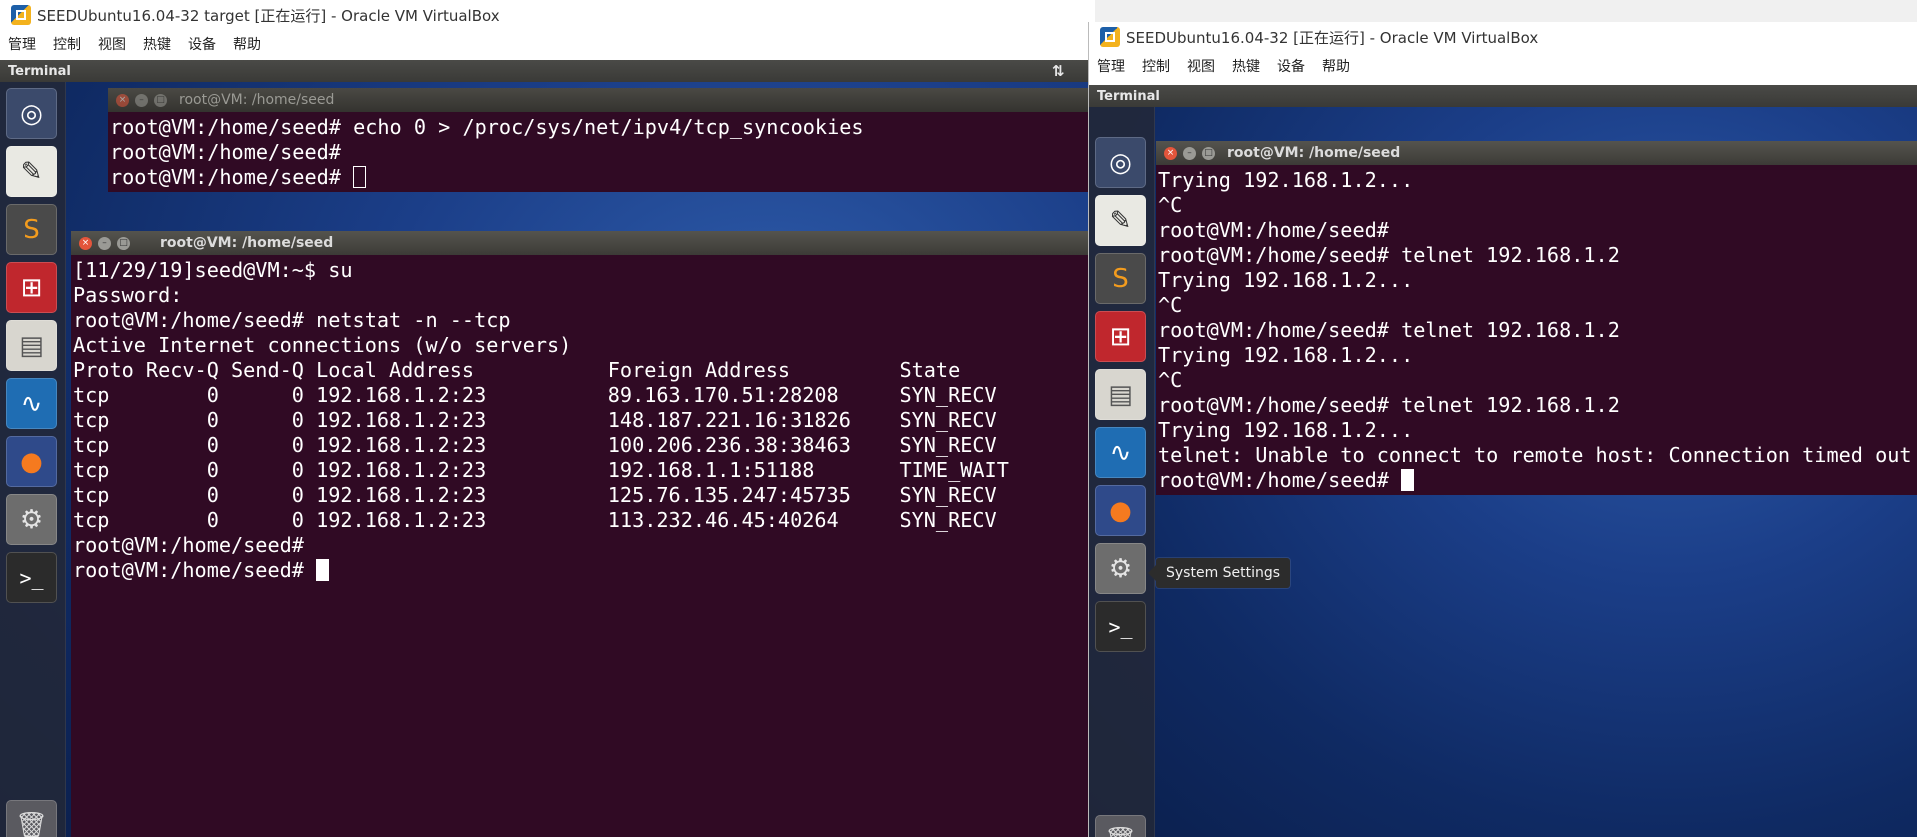 The width and height of the screenshot is (1917, 837). I want to click on right-launcher: ◎ ✎ S ⊞ ▤ ∿ ● ⚙ >_ 🗑, so click(1122, 472).